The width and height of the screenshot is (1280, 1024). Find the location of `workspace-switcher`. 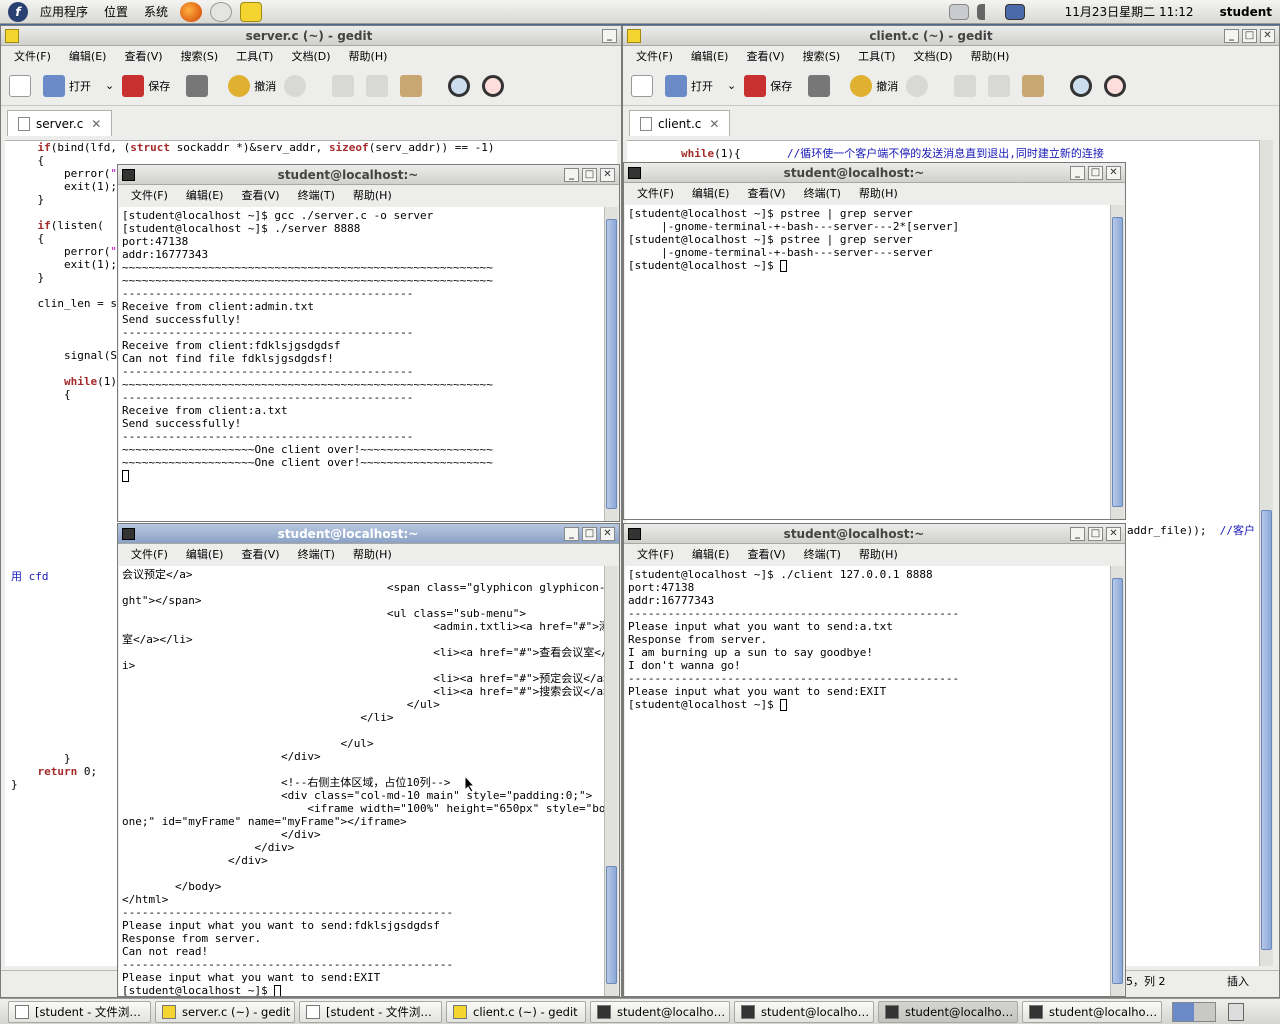

workspace-switcher is located at coordinates (1194, 1011).